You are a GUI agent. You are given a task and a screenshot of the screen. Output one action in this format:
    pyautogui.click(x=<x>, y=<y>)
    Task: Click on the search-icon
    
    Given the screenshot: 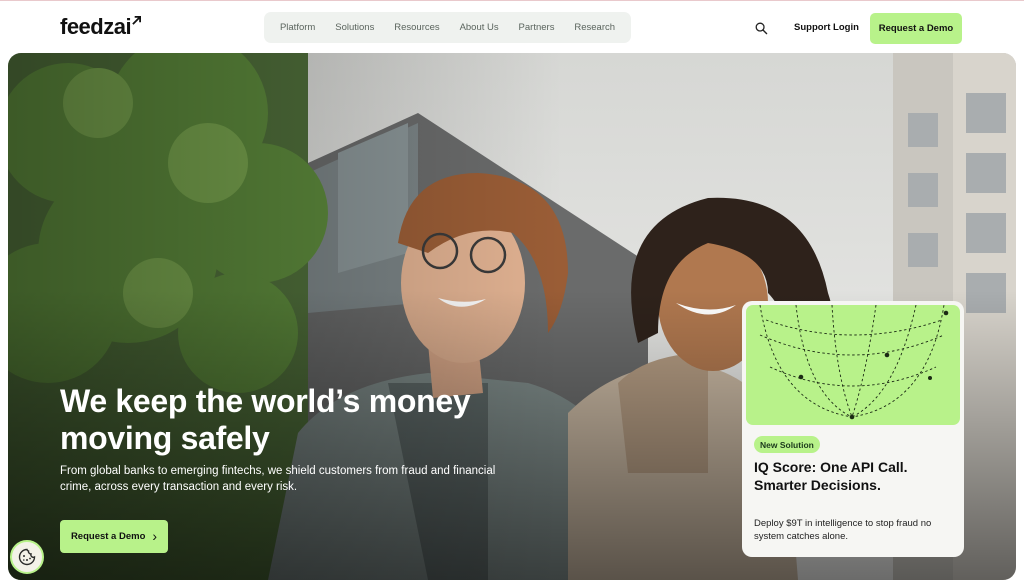 What is the action you would take?
    pyautogui.click(x=761, y=28)
    